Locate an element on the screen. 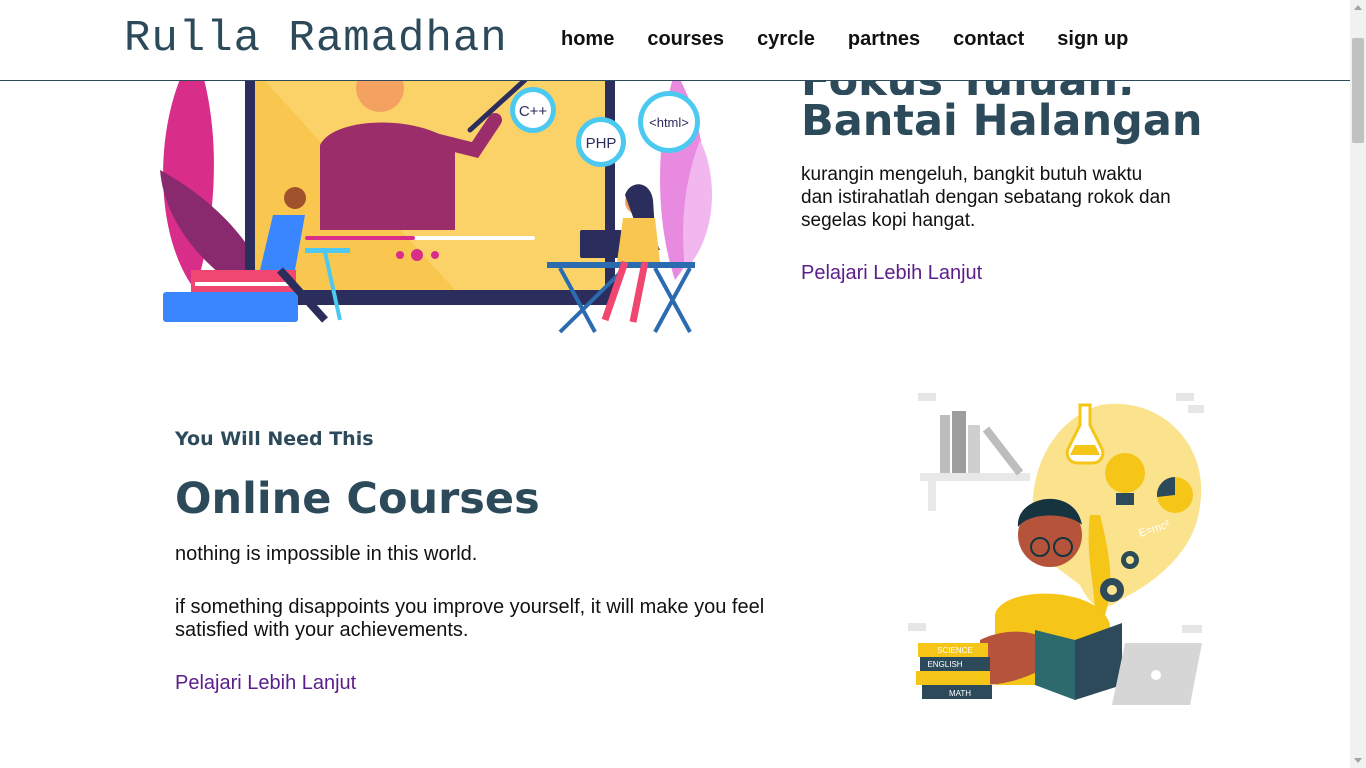 The width and height of the screenshot is (1366, 768). courses-paragraph-1: nothing is impossible in this world. is located at coordinates (326, 554).